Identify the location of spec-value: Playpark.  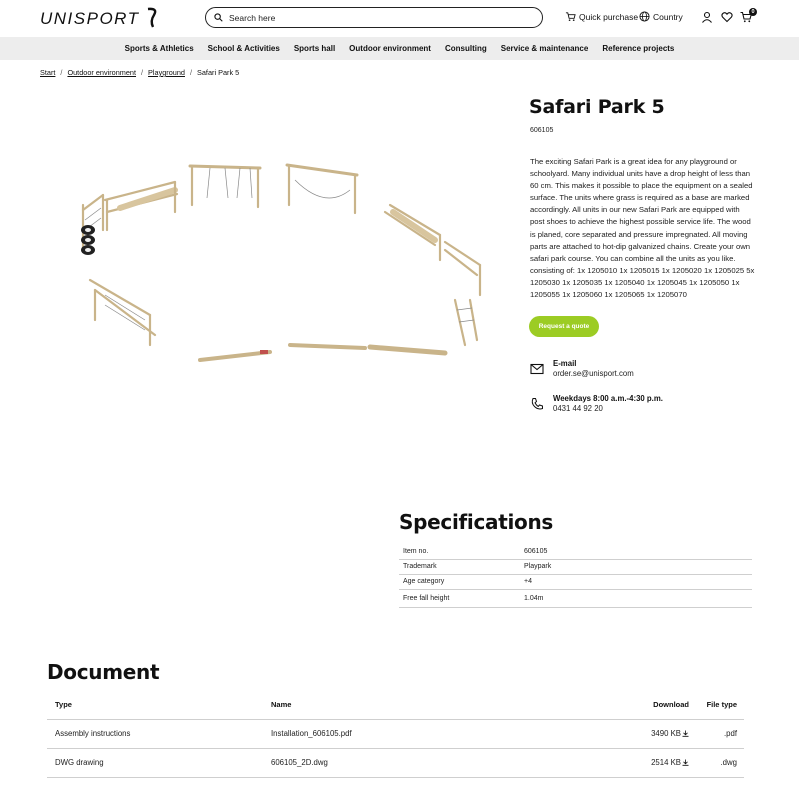
(636, 567).